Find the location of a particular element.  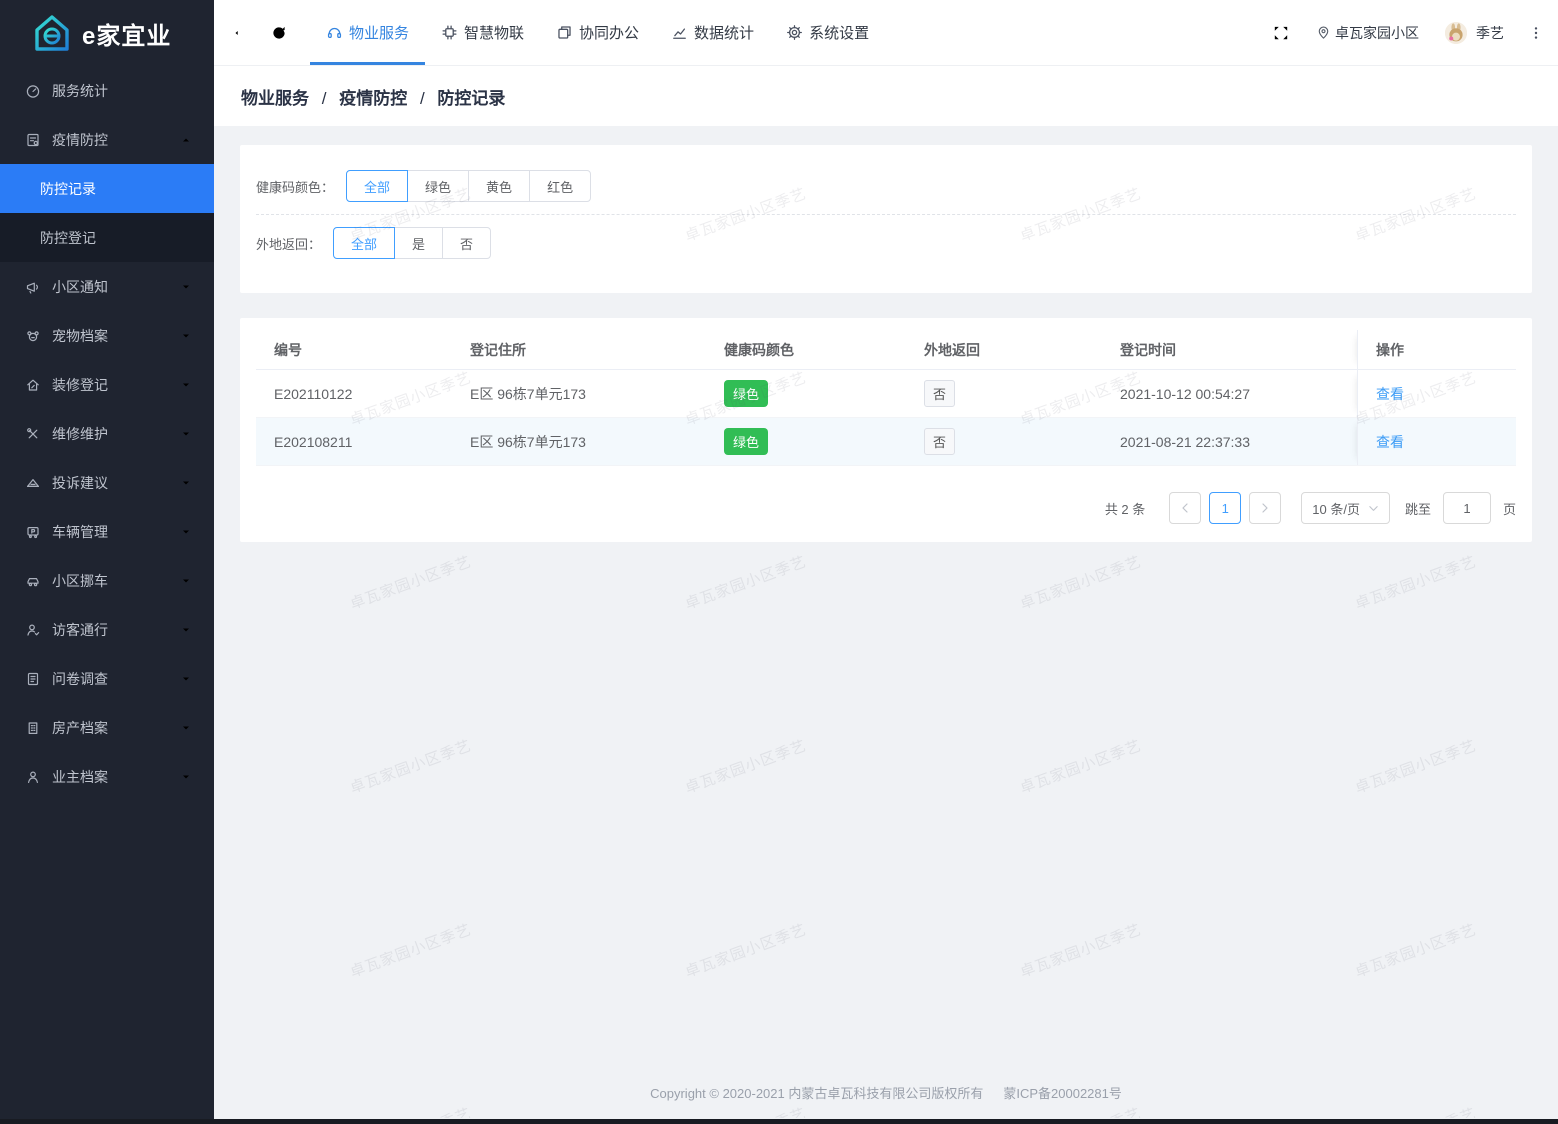

tab-data-stats: 数据统计 is located at coordinates (712, 32).